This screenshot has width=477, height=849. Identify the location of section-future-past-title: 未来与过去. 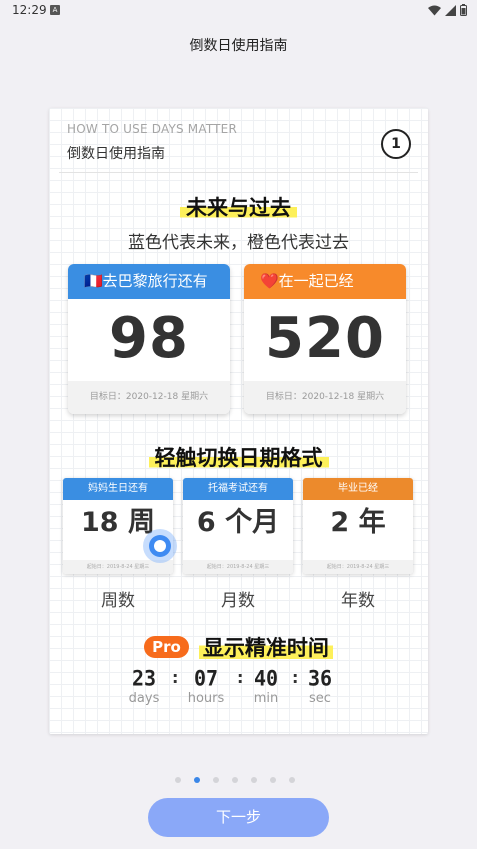
(238, 207).